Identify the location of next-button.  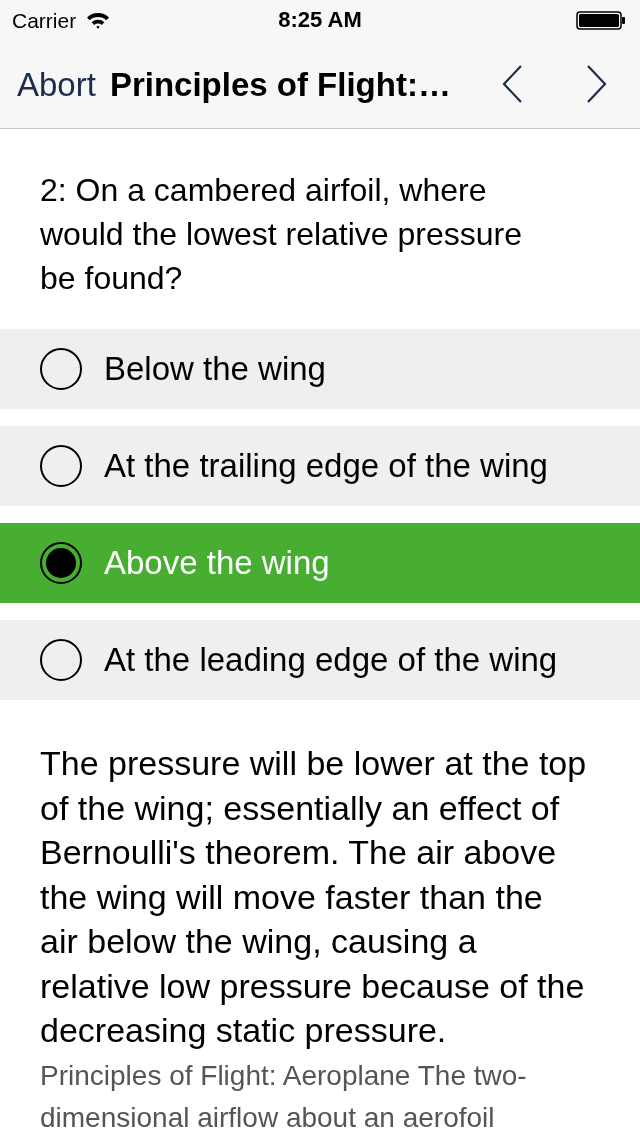
(597, 84).